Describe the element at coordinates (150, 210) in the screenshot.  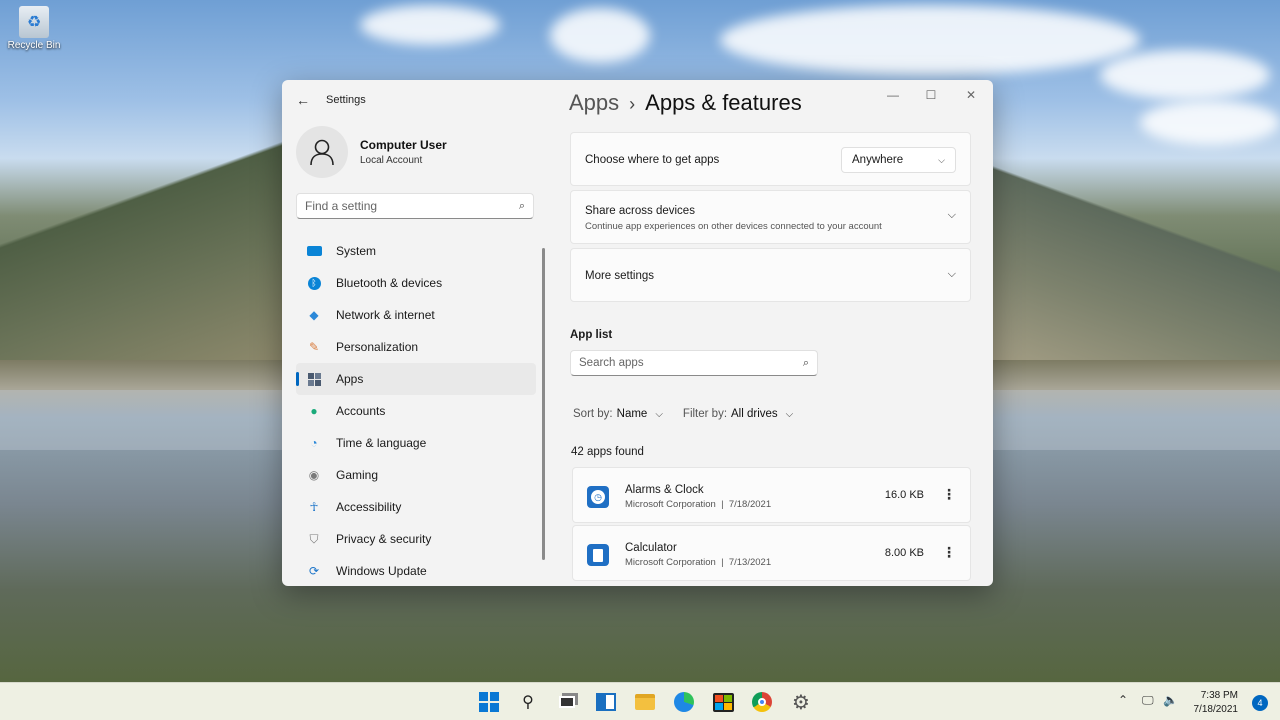
I see `mountain` at that location.